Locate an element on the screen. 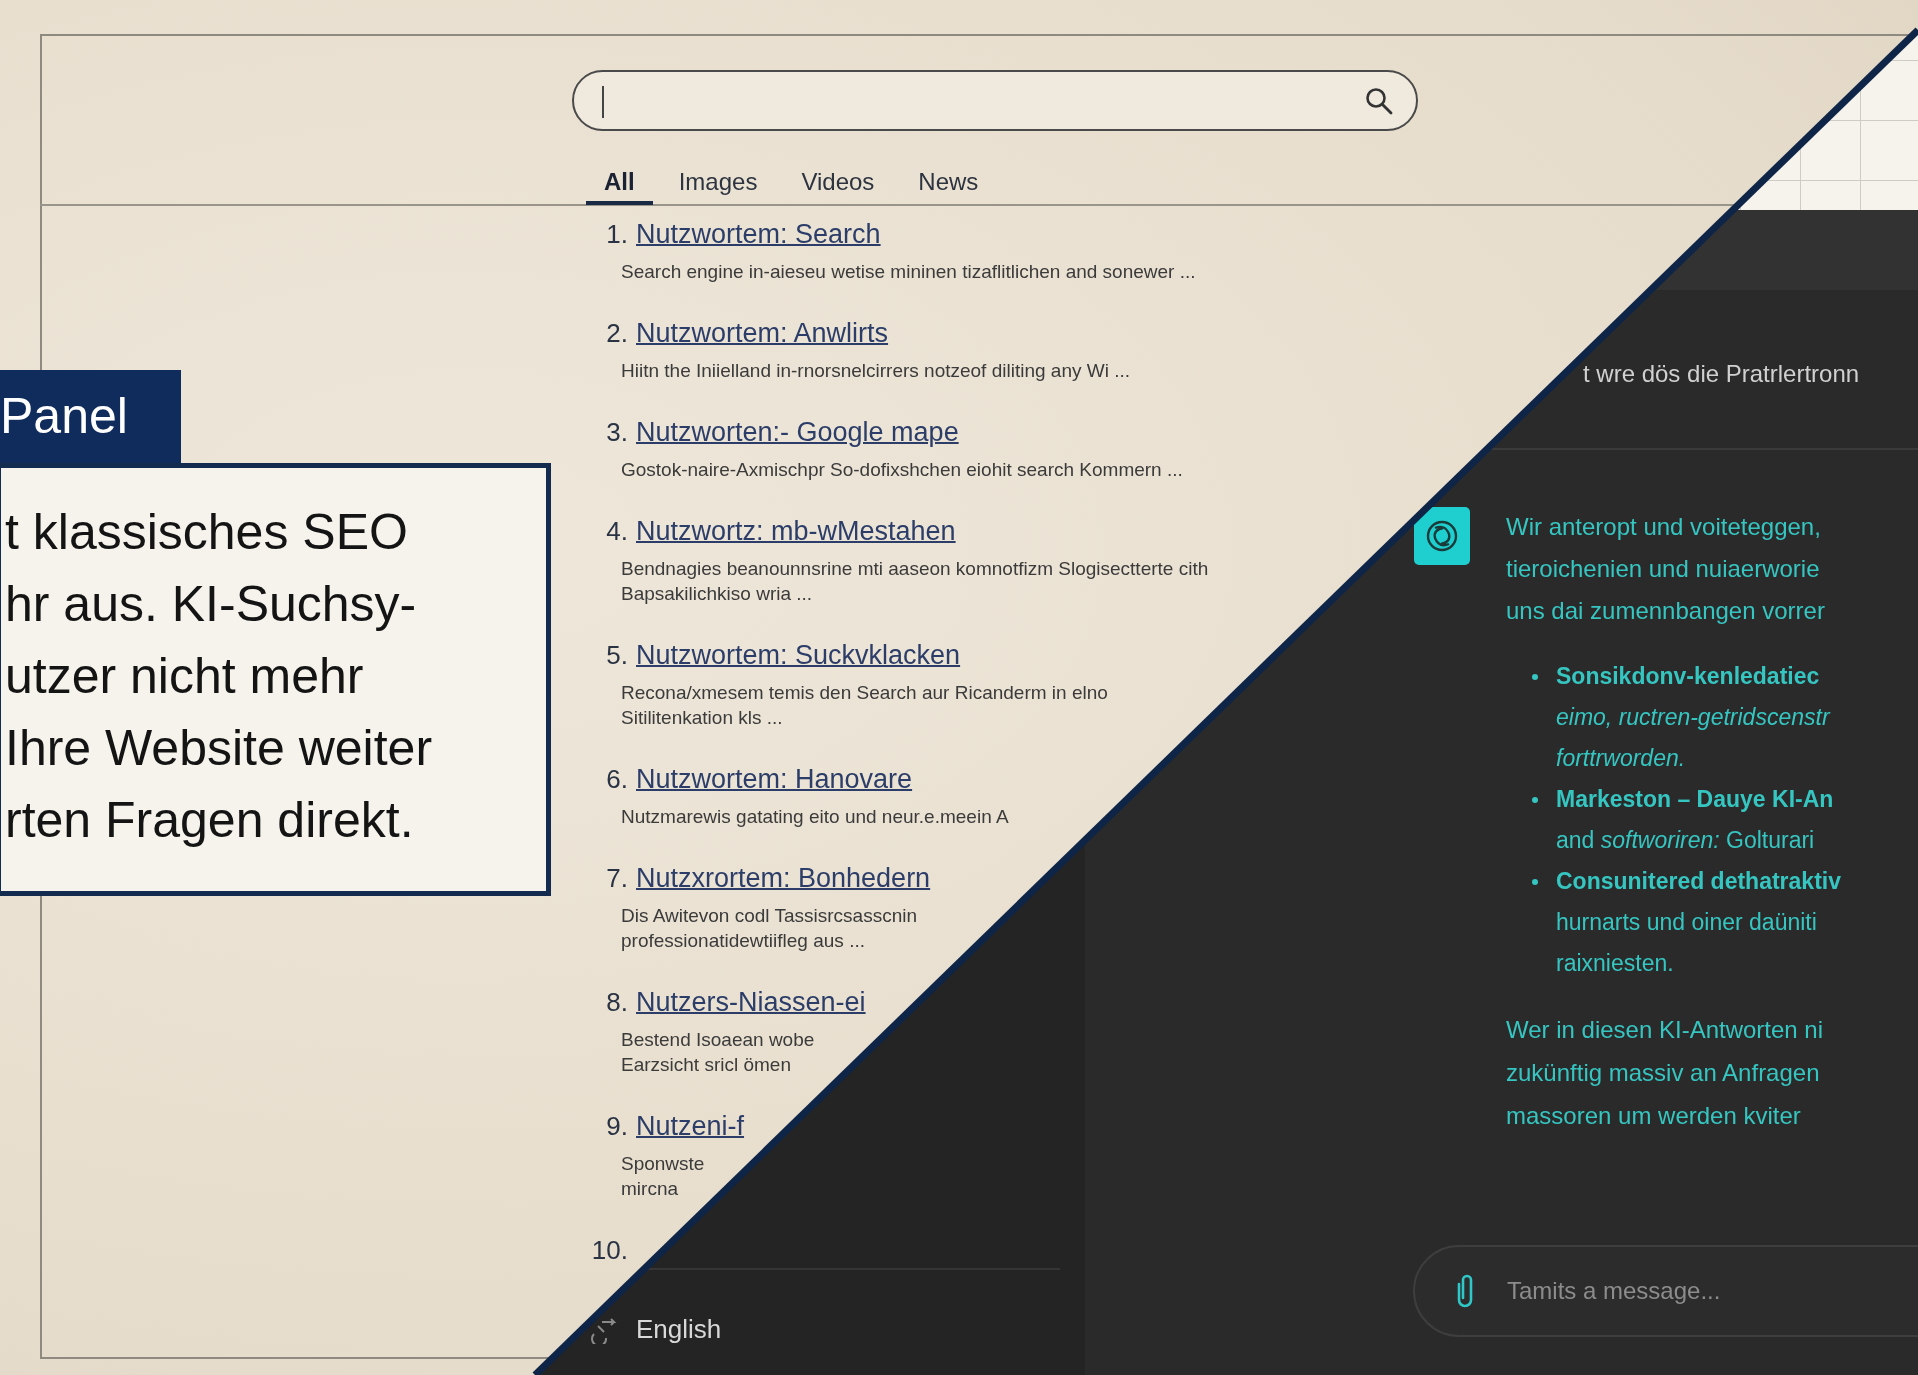 The height and width of the screenshot is (1375, 1918). text-cursor is located at coordinates (603, 102).